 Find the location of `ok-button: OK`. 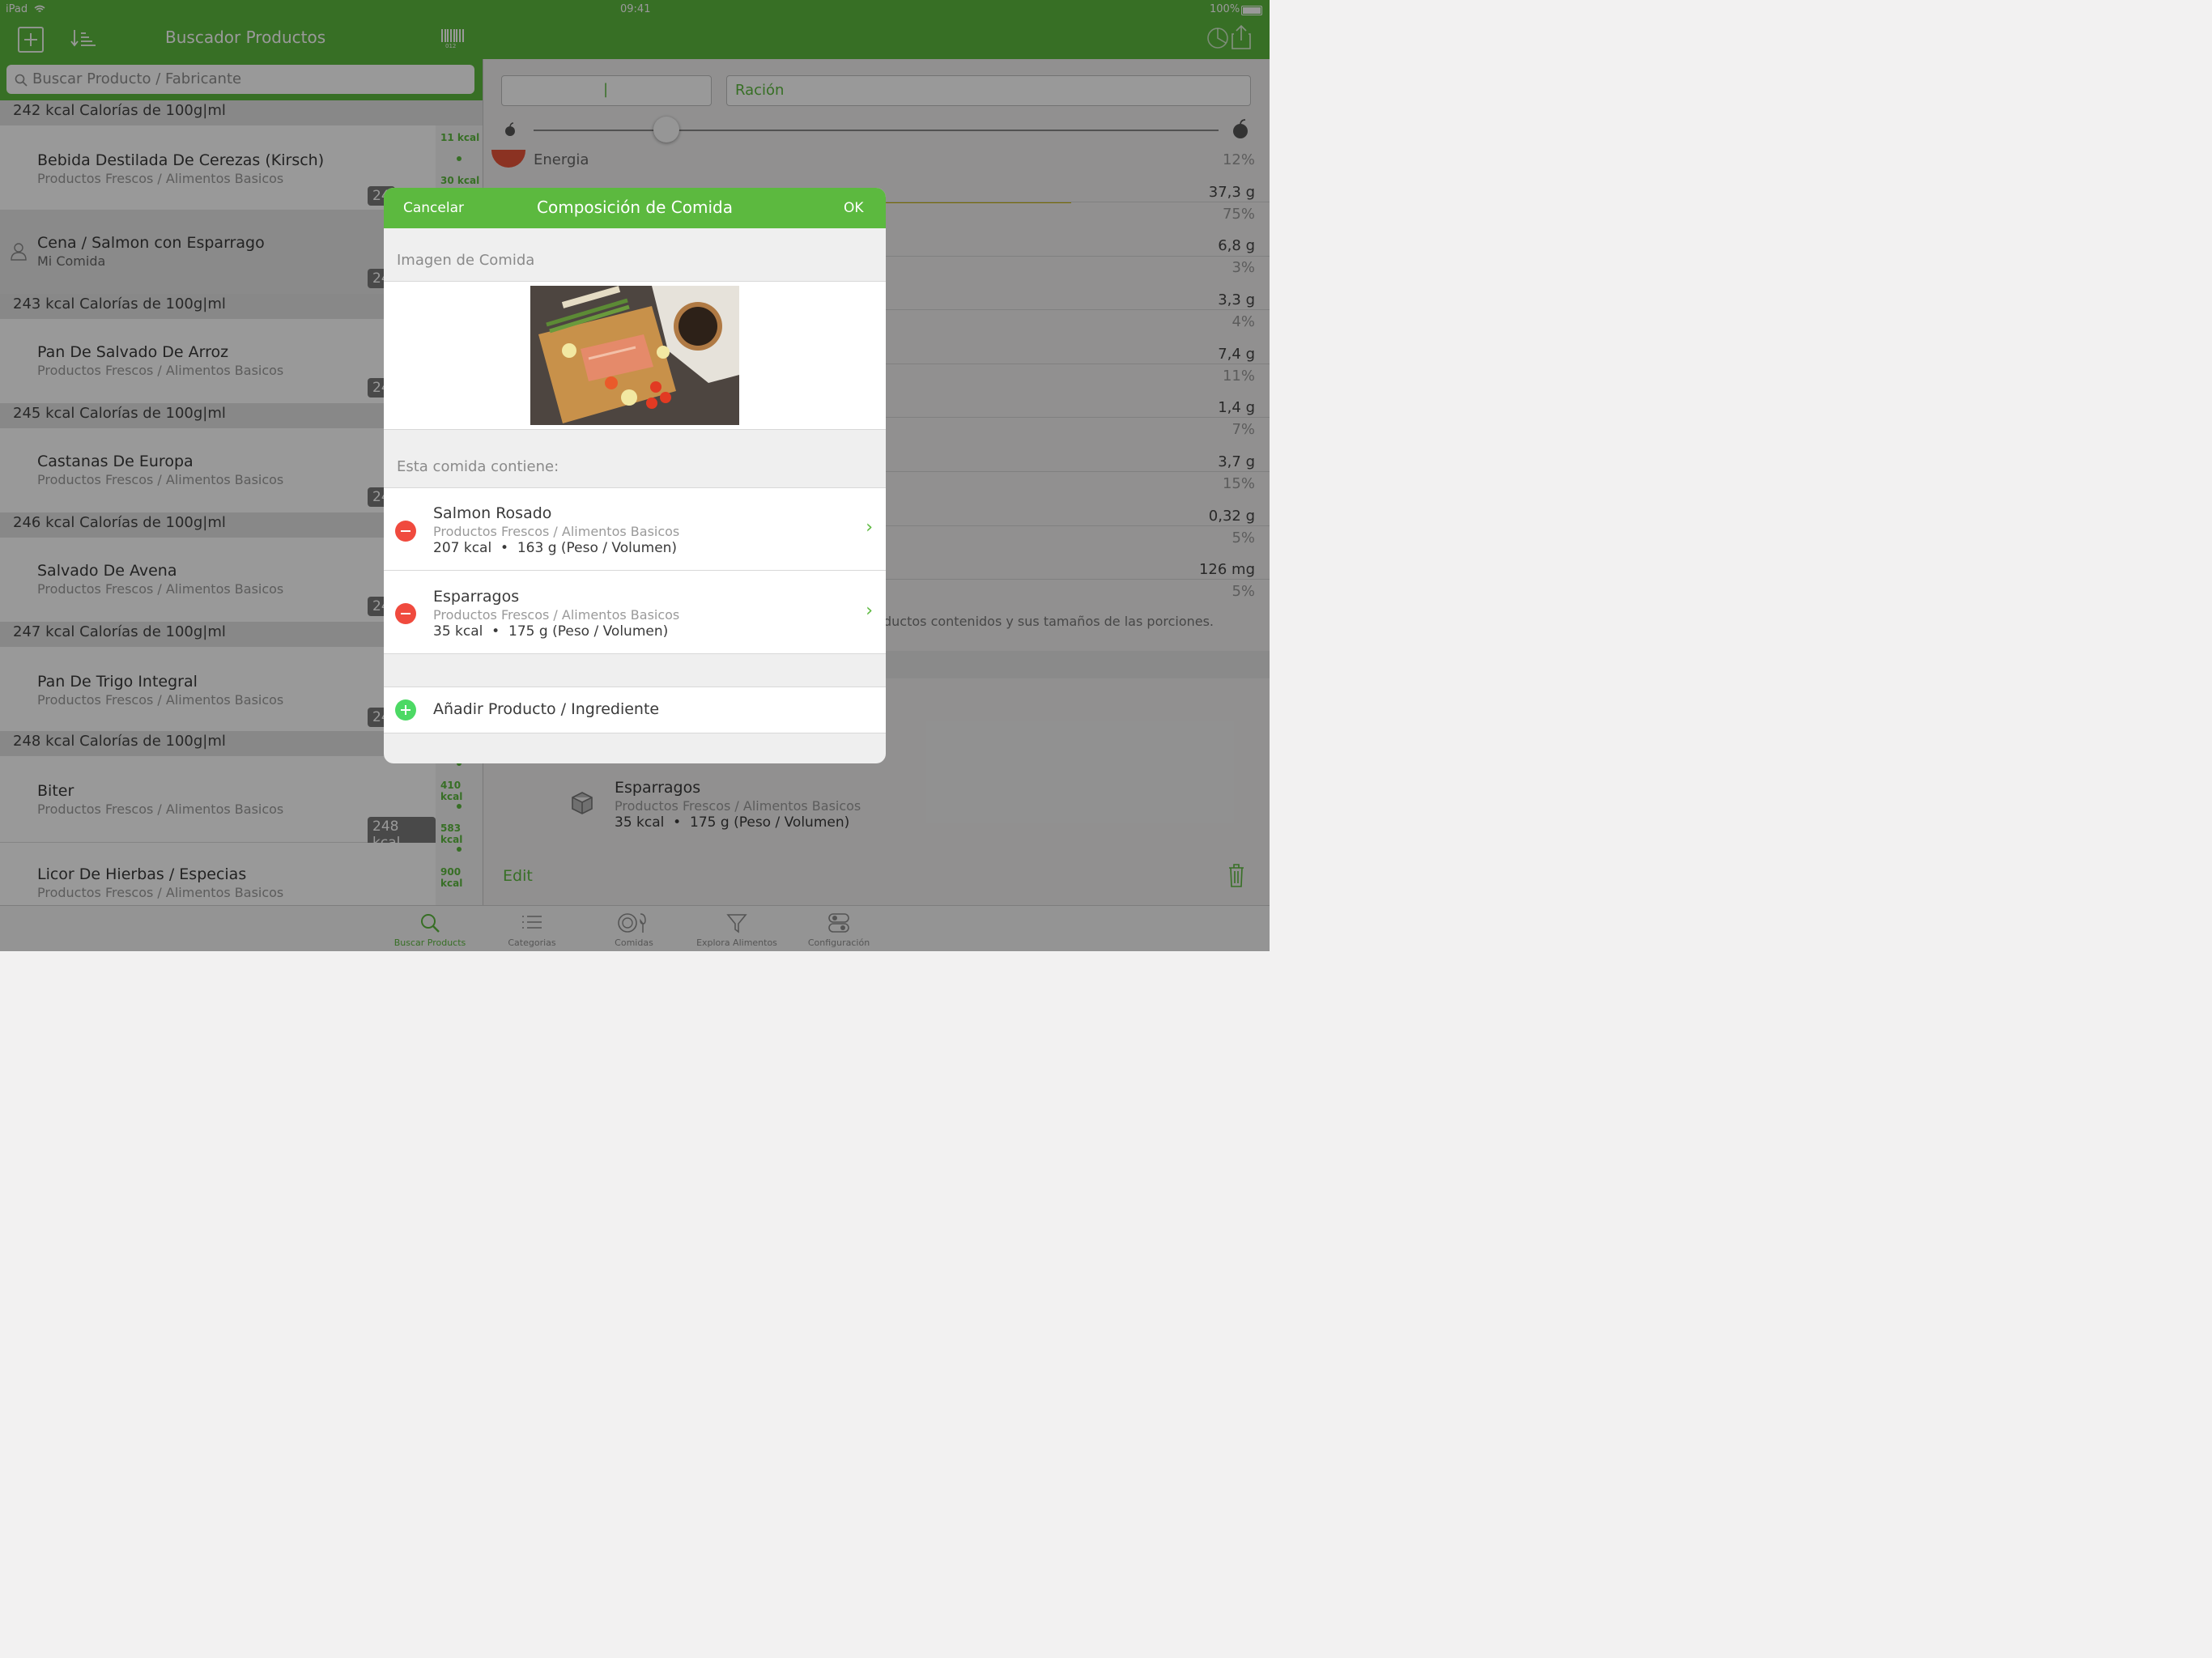

ok-button: OK is located at coordinates (854, 208).